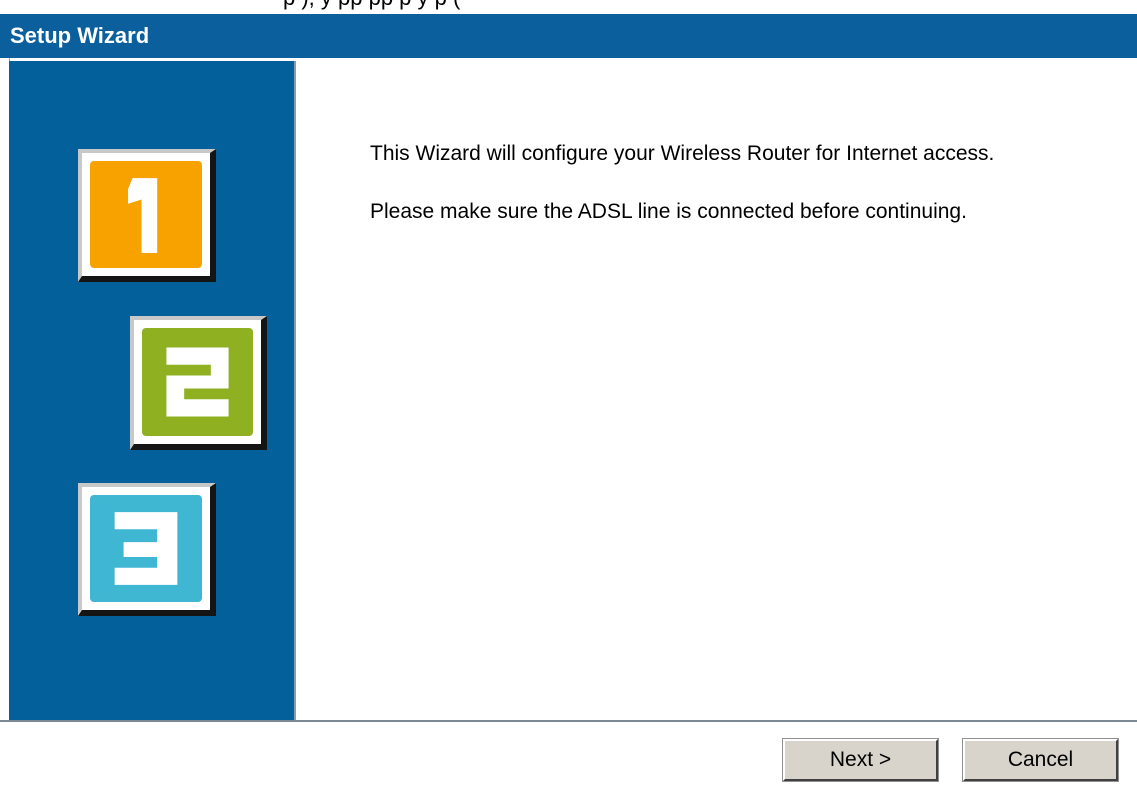 The width and height of the screenshot is (1137, 787). I want to click on cropped-text-strip: p ), y pp pp p y p (, so click(568, 7).